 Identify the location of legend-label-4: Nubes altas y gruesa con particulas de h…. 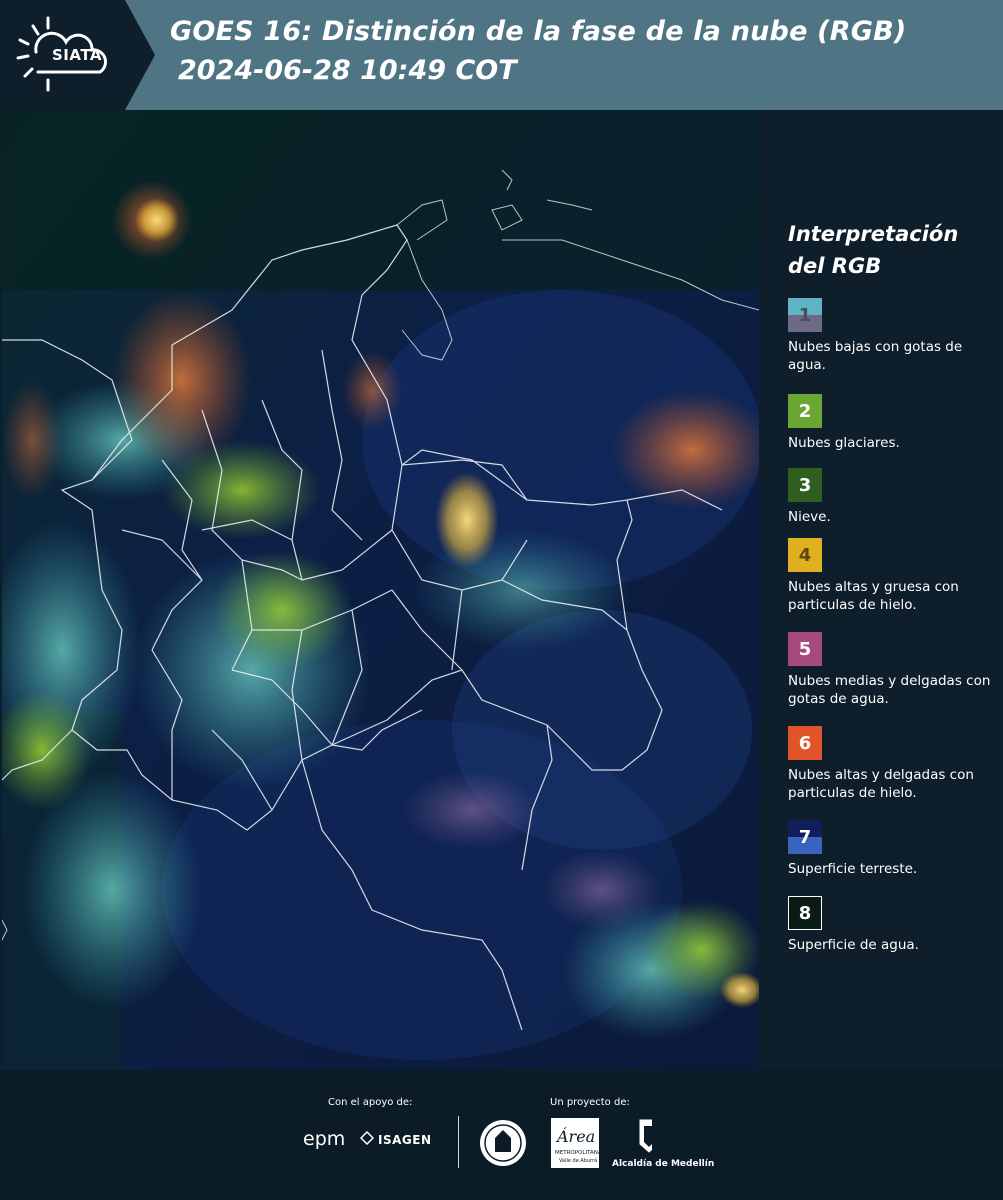
(873, 596).